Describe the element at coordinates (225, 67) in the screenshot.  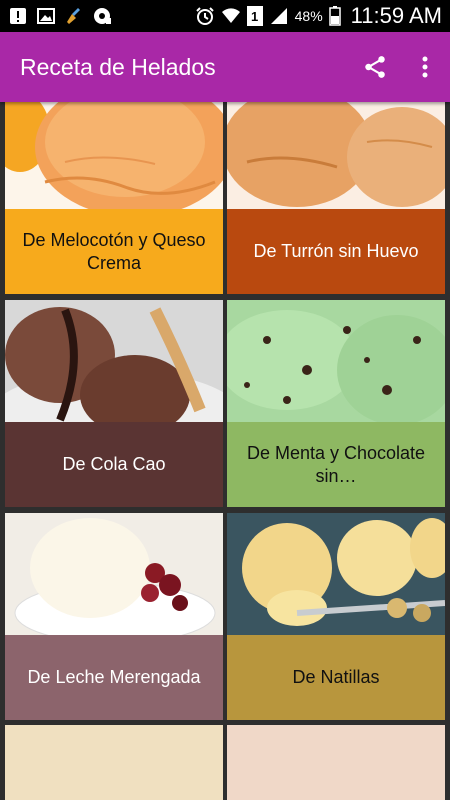
I see `app-bar: Receta de Helados` at that location.